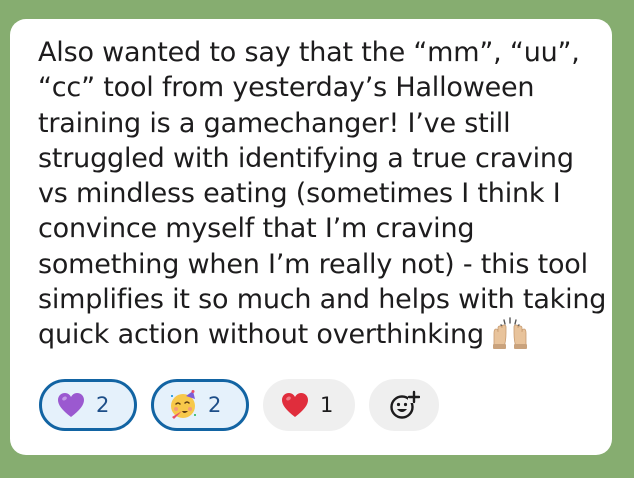  What do you see at coordinates (327, 405) in the screenshot?
I see `reaction-count: 1` at bounding box center [327, 405].